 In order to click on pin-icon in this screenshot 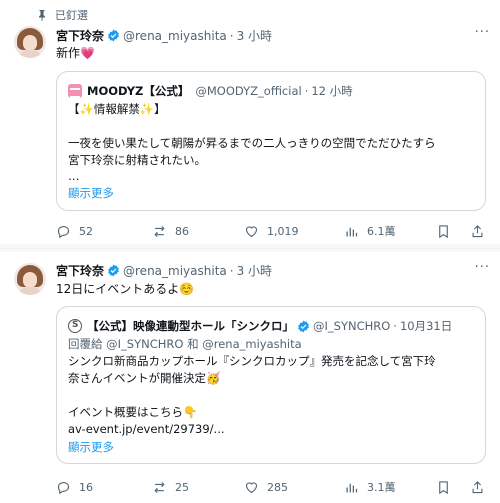, I will do `click(42, 15)`.